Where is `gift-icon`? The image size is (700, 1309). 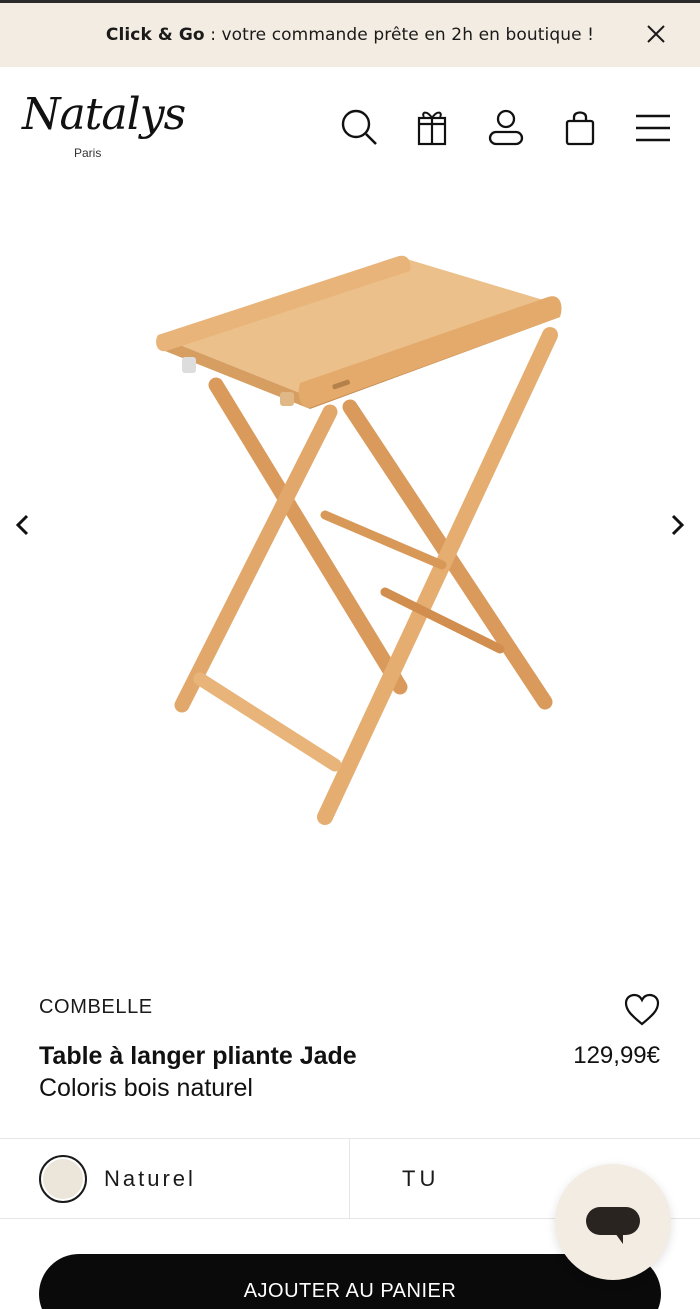
gift-icon is located at coordinates (432, 127).